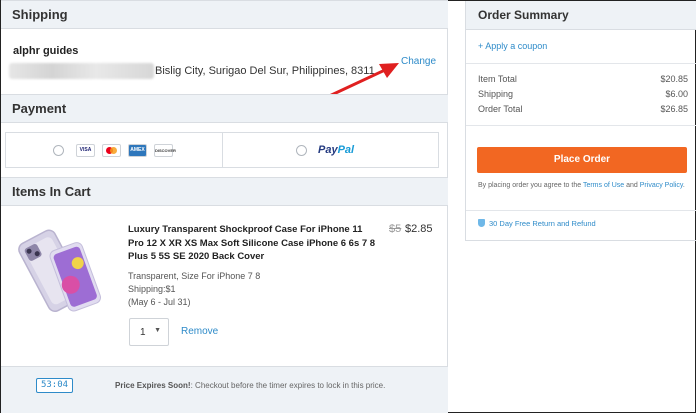  I want to click on shipping-name: alphr guides, so click(46, 51).